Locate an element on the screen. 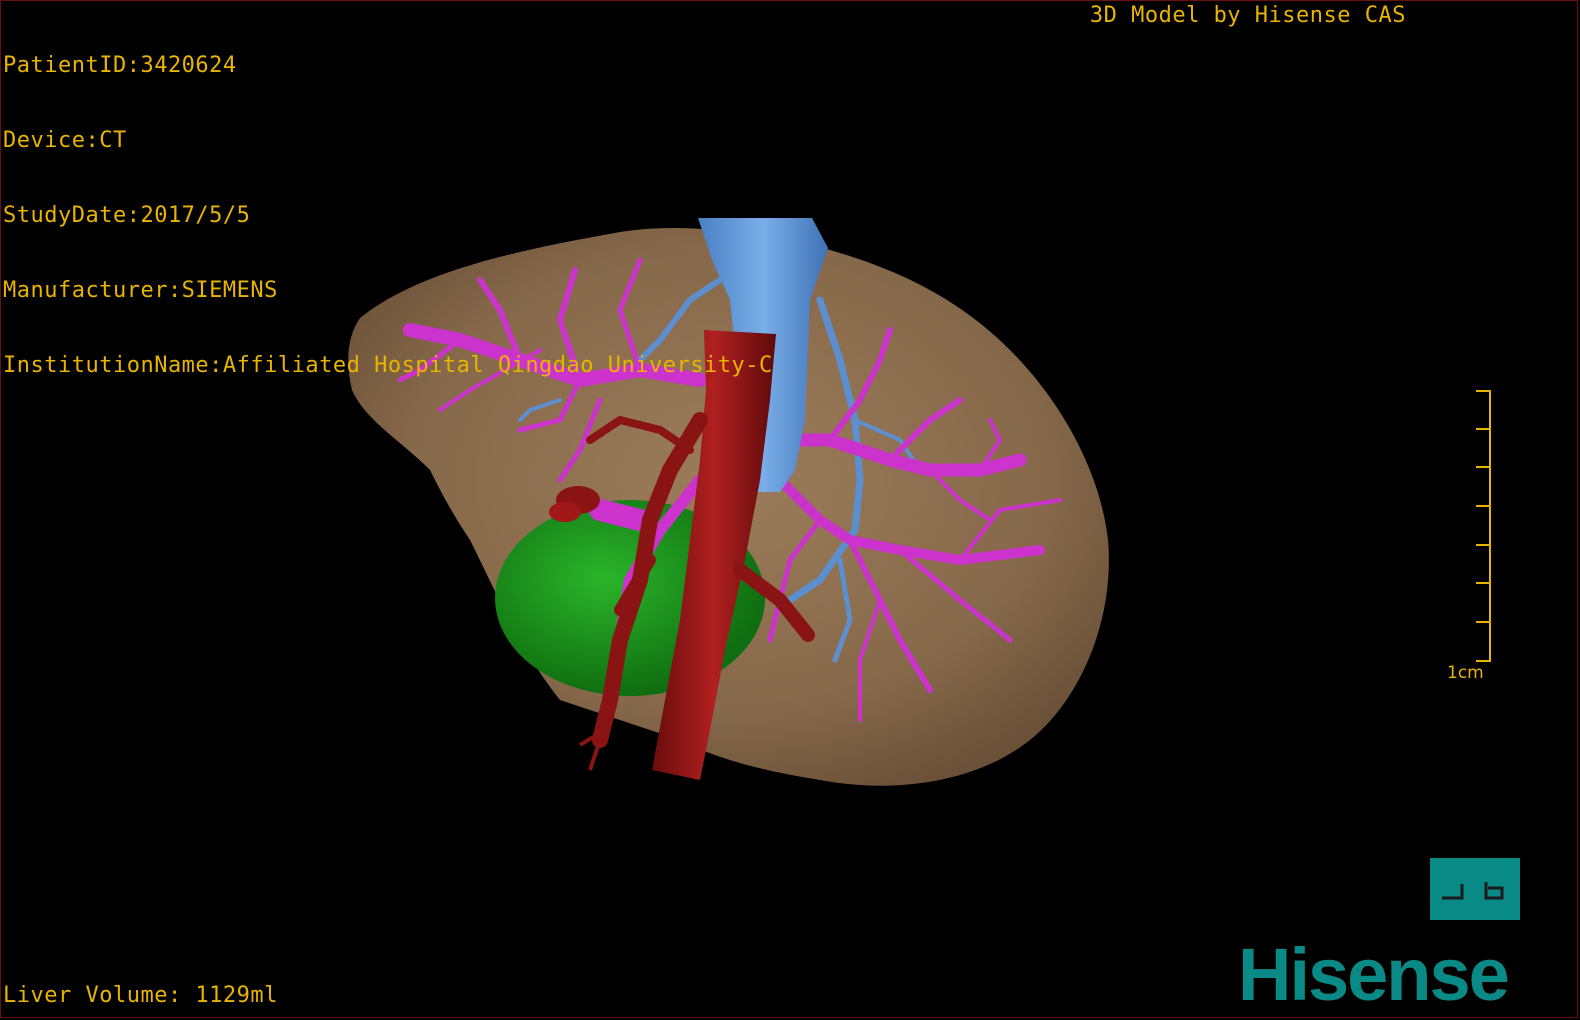  liver-volume-label: Liver Volume: 1129ml is located at coordinates (140, 995).